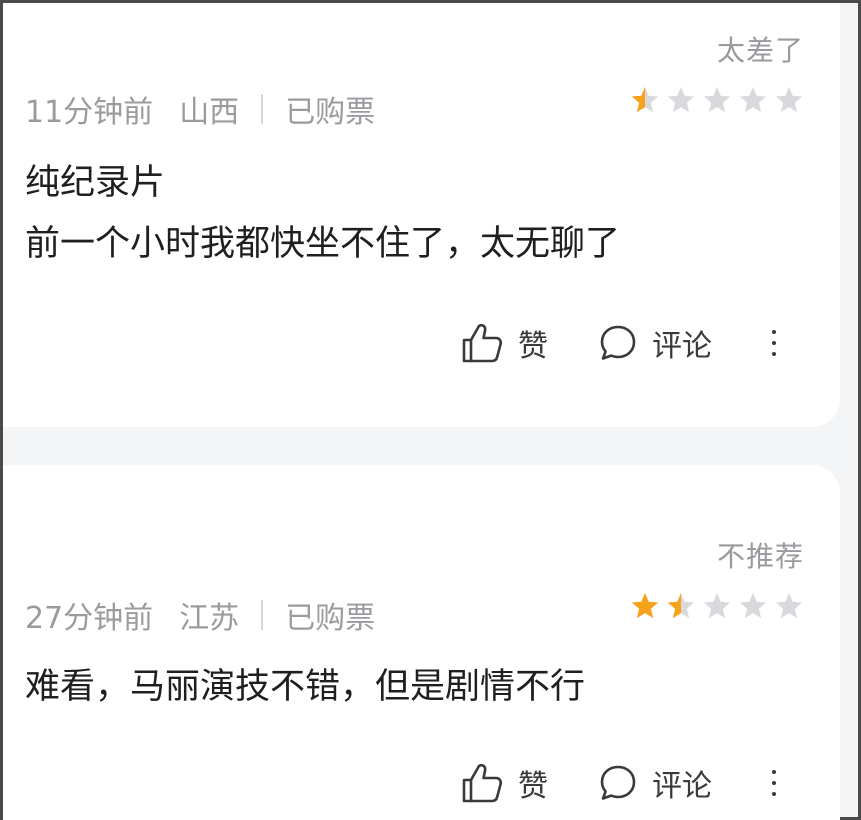 This screenshot has width=861, height=820. What do you see at coordinates (209, 618) in the screenshot?
I see `review-region: 江苏` at bounding box center [209, 618].